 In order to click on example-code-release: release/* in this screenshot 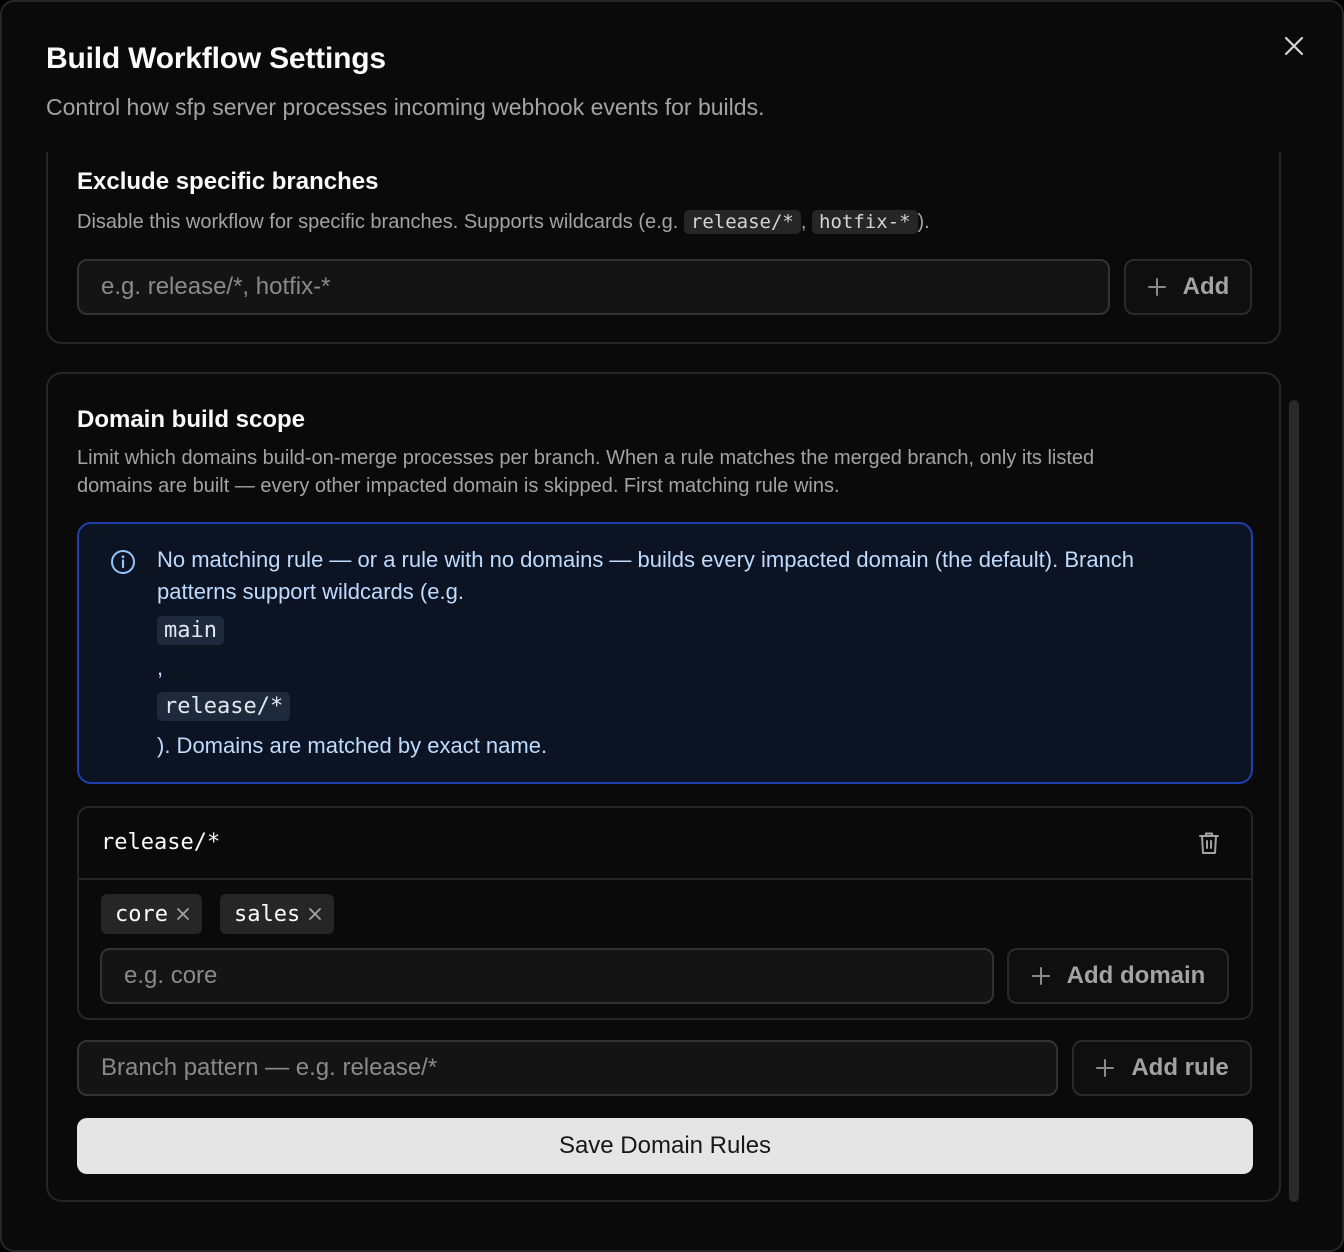, I will do `click(742, 222)`.